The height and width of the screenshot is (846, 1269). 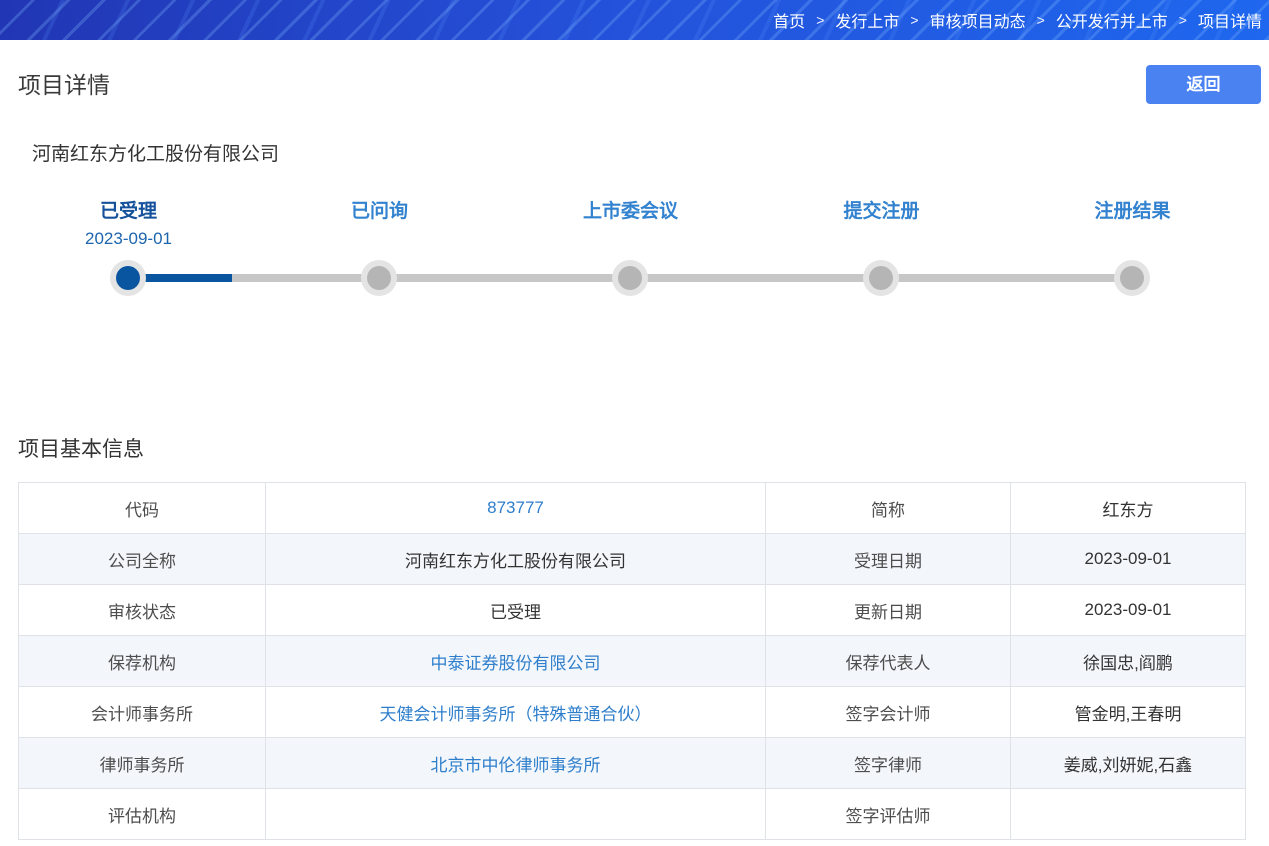 I want to click on breadcrumb-public-offering-listing: 公开发行并上市, so click(x=1112, y=20).